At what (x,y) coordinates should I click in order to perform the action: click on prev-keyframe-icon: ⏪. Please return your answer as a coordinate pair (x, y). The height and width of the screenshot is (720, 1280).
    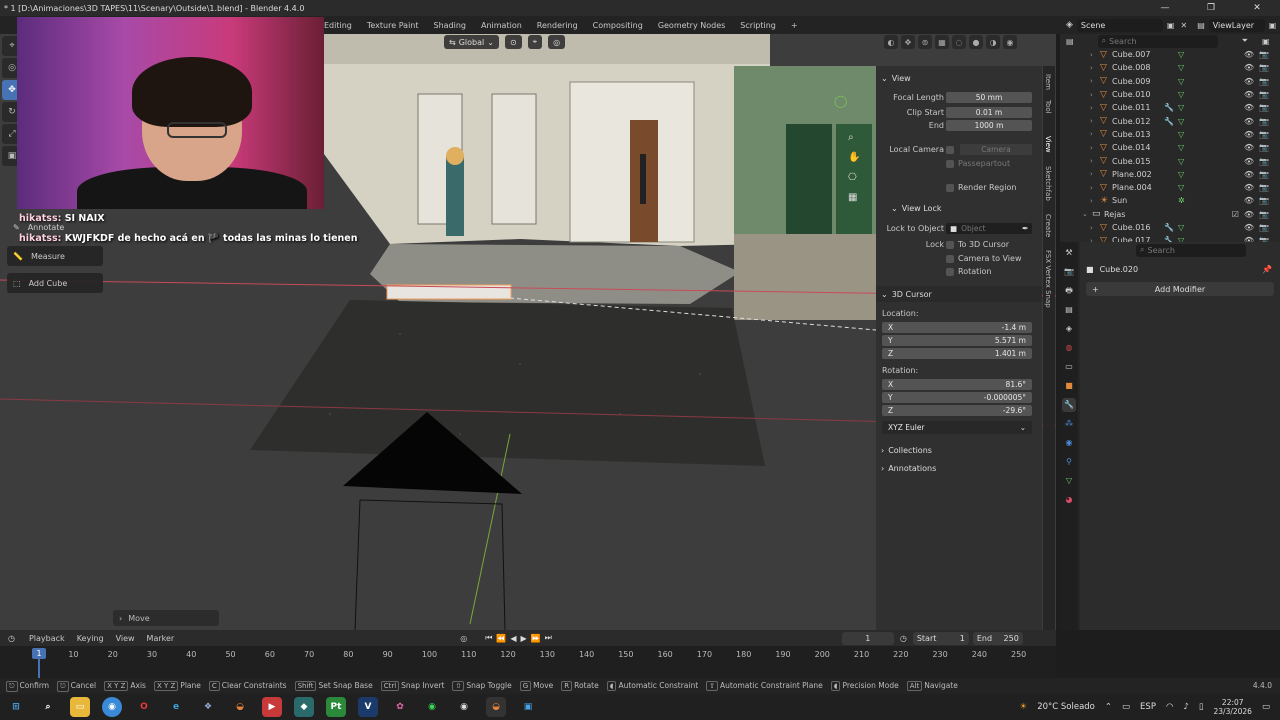
    Looking at the image, I should click on (501, 638).